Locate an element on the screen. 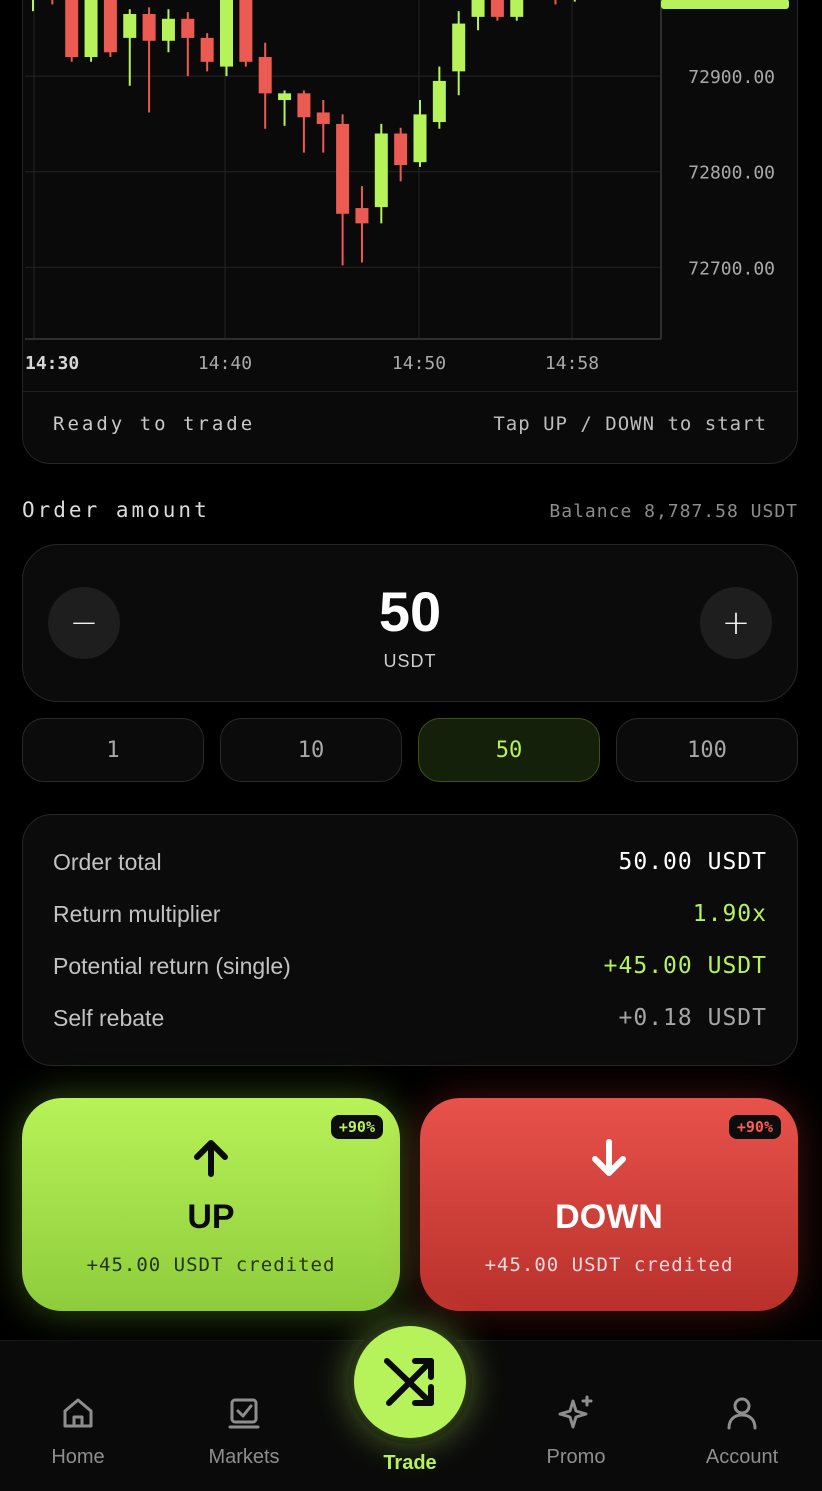 Image resolution: width=822 pixels, height=1491 pixels. current-price-marker is located at coordinates (725, 4).